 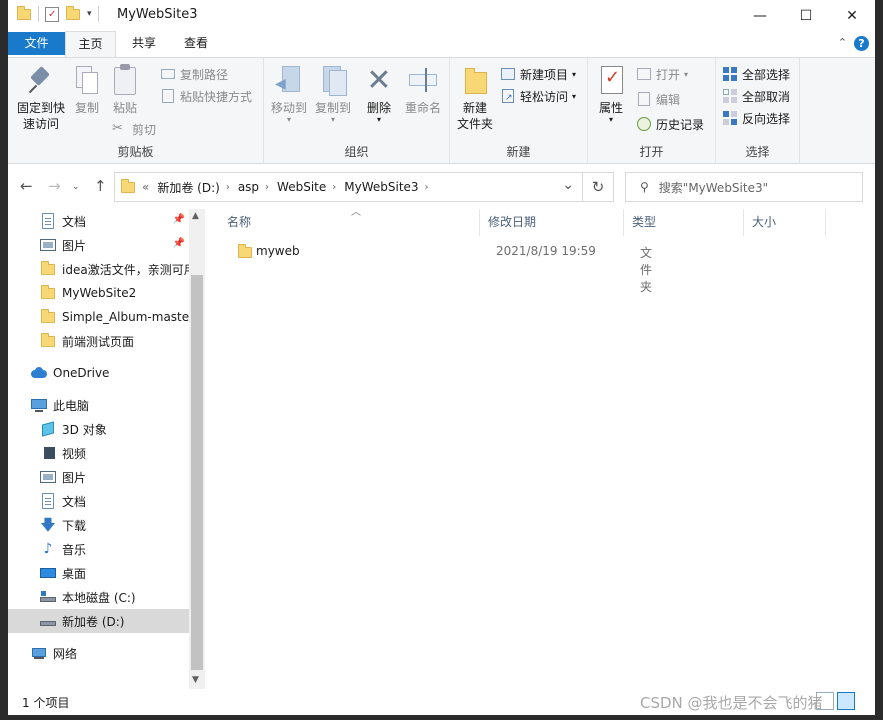 I want to click on copy-to-button: 复制到 ▾, so click(x=333, y=94).